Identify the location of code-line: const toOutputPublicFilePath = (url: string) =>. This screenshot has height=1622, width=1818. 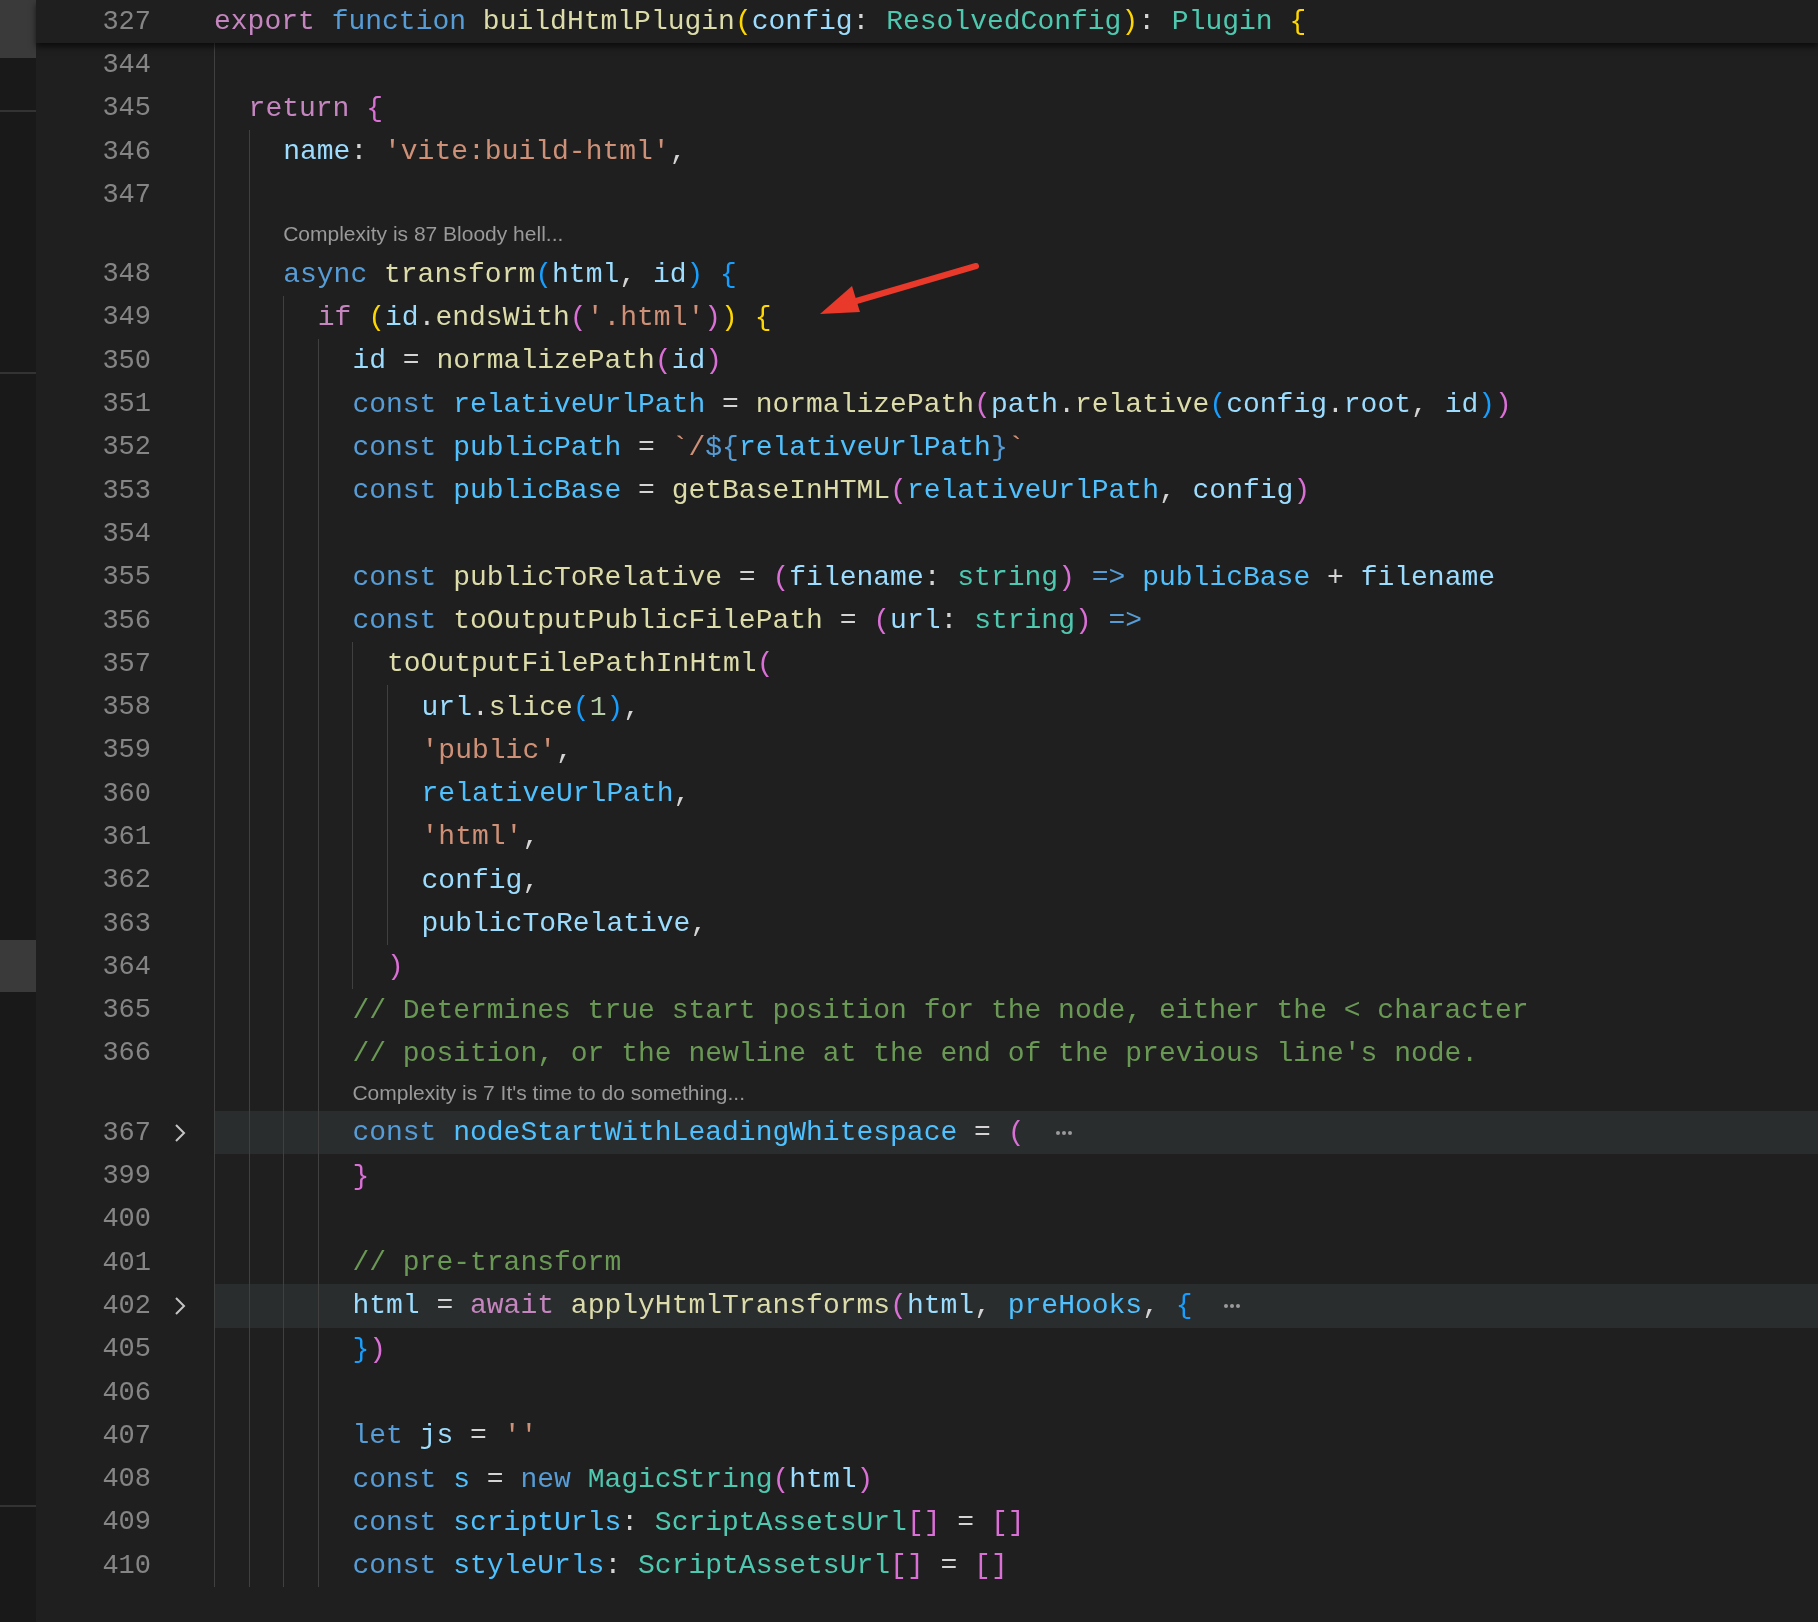
(747, 620).